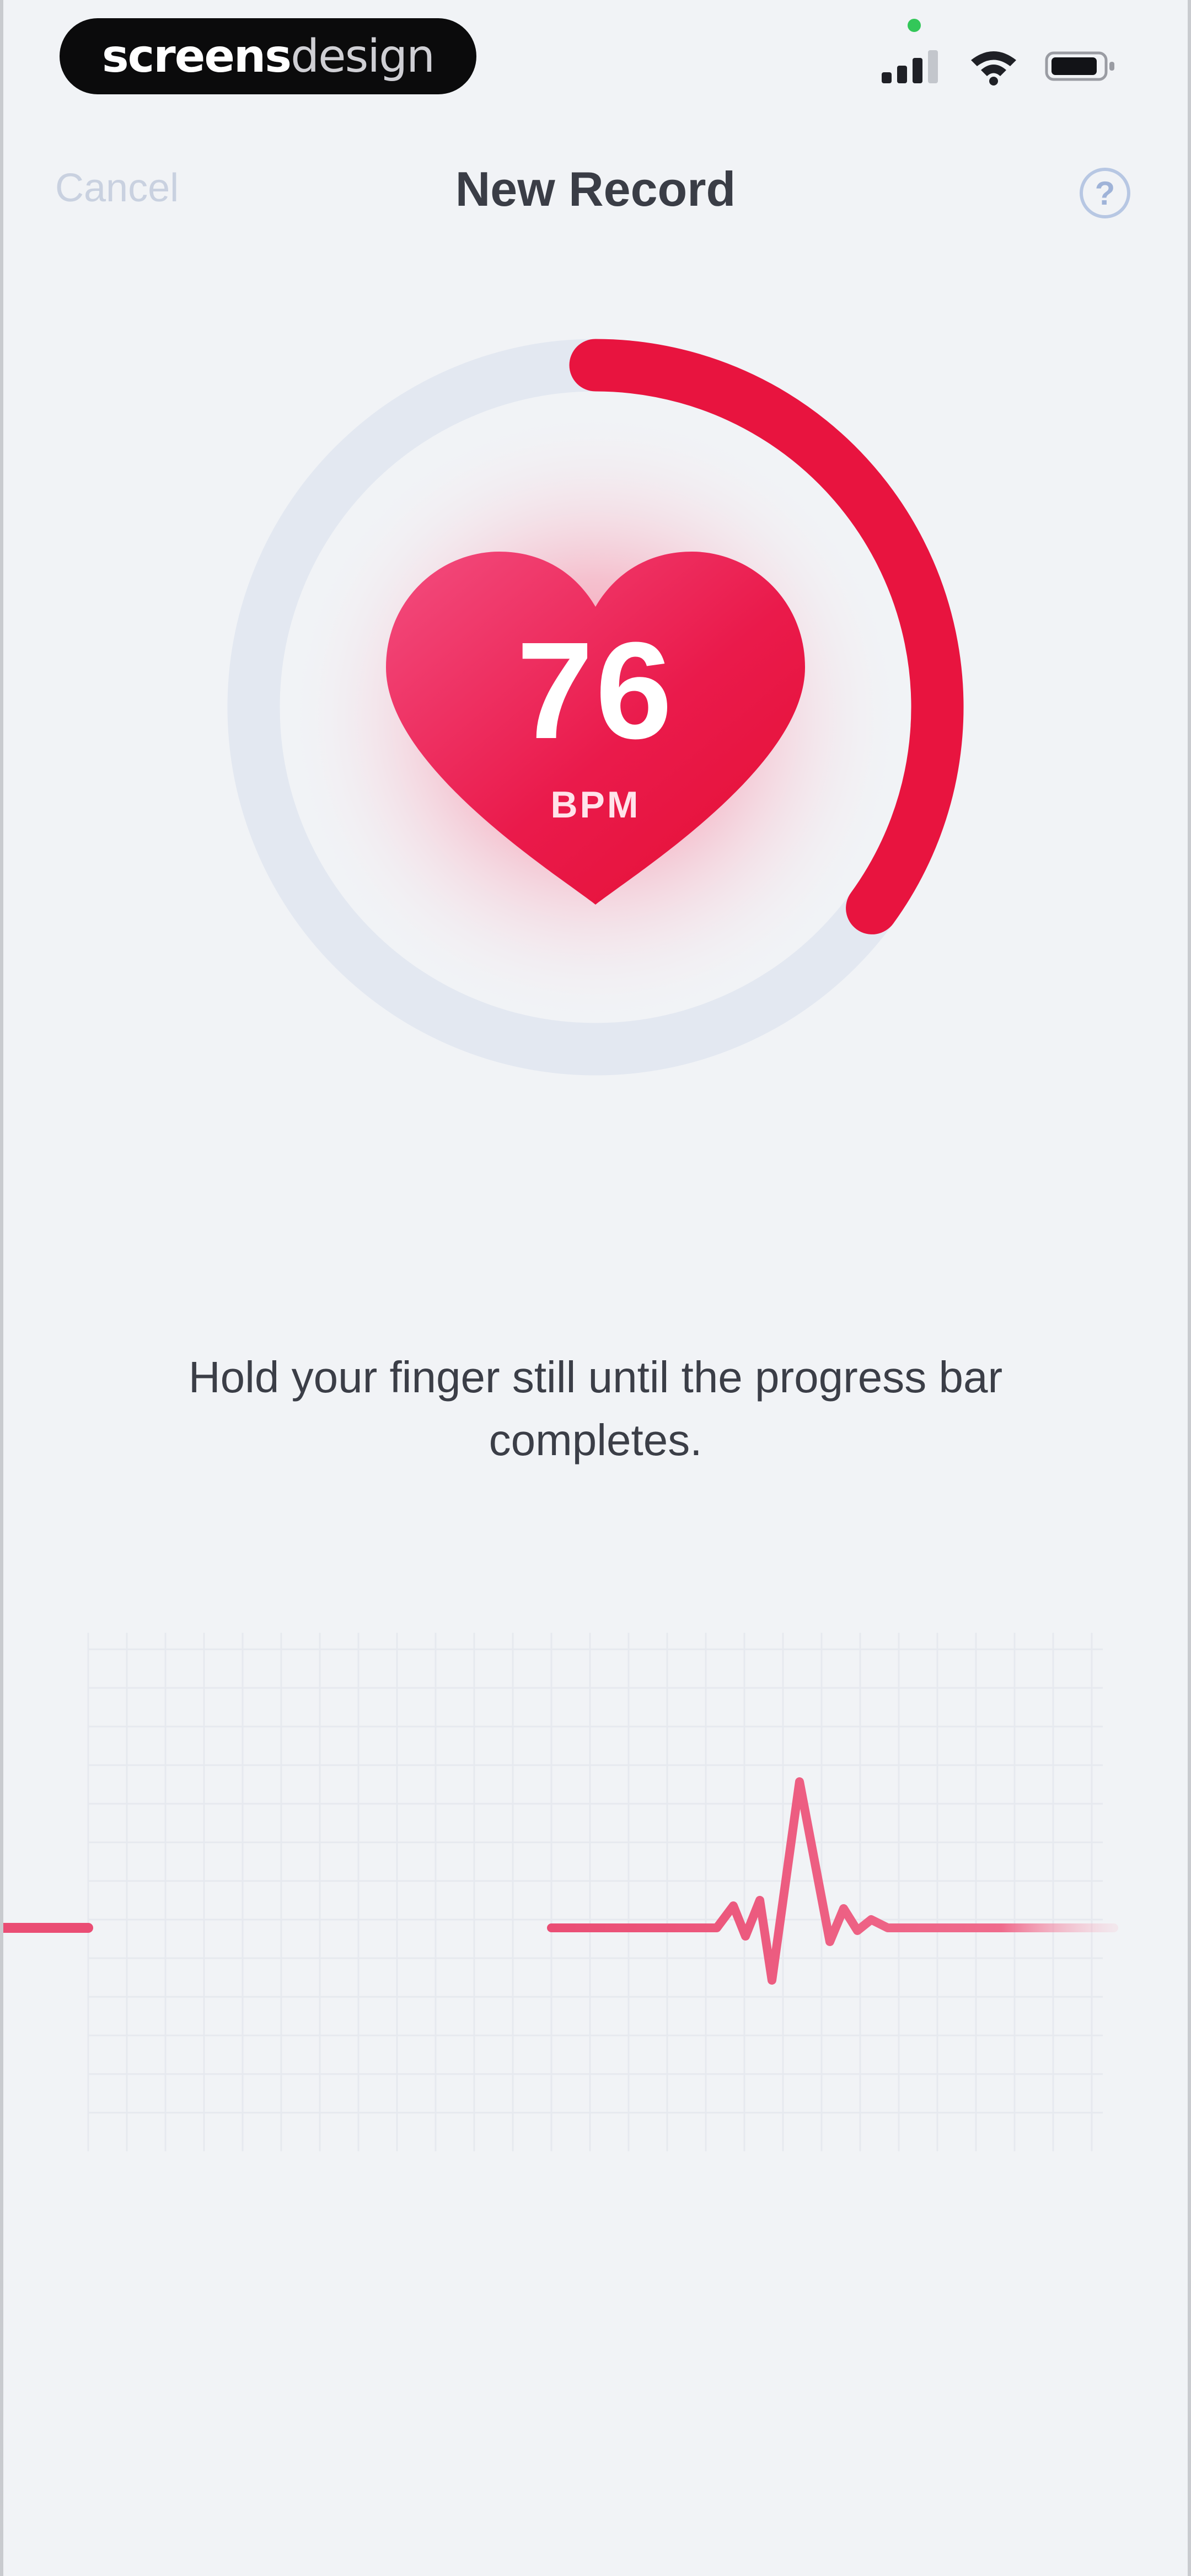 This screenshot has height=2576, width=1191. Describe the element at coordinates (595, 805) in the screenshot. I see `bpm-unit-label: BPM` at that location.